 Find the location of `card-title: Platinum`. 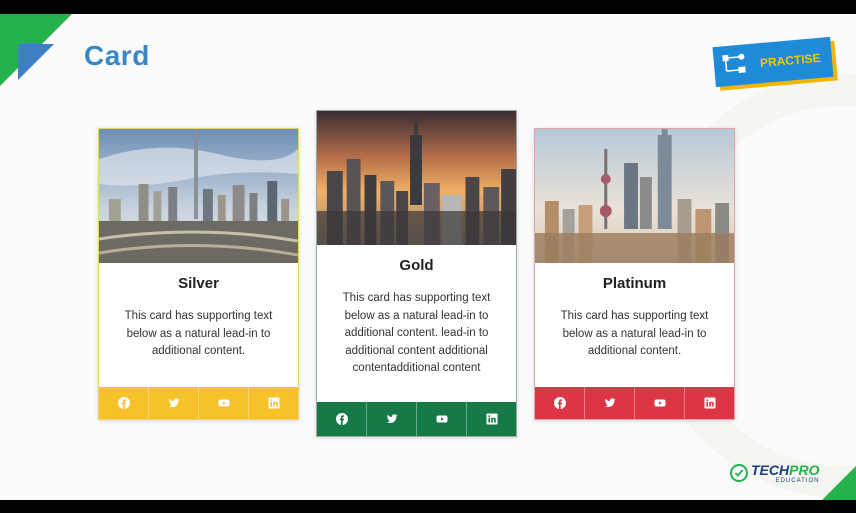

card-title: Platinum is located at coordinates (634, 283).